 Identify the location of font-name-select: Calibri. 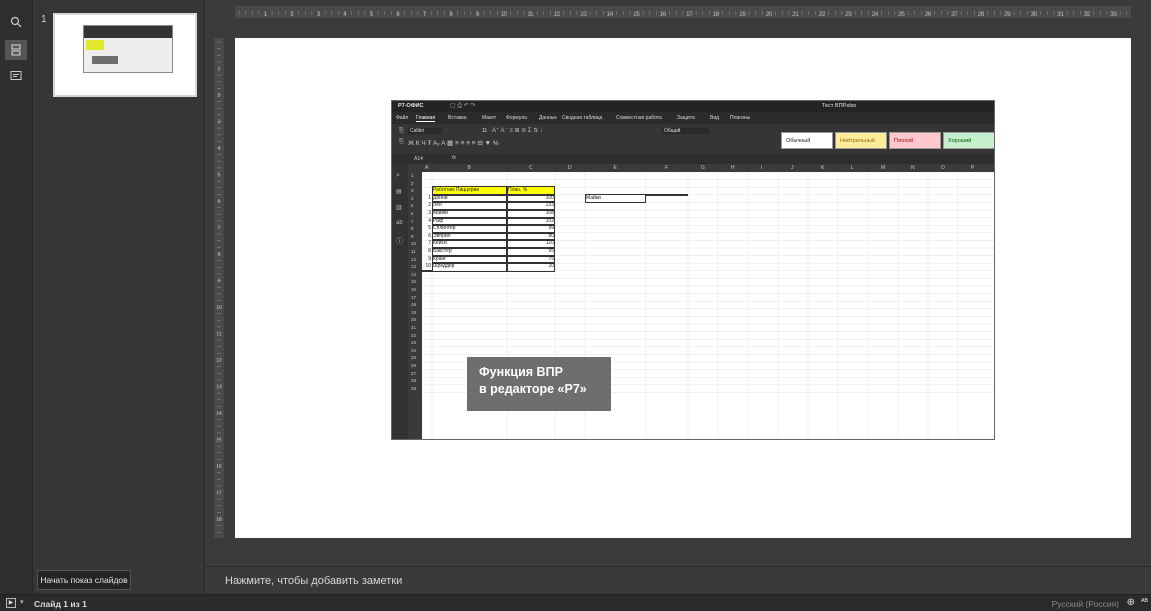
(425, 131).